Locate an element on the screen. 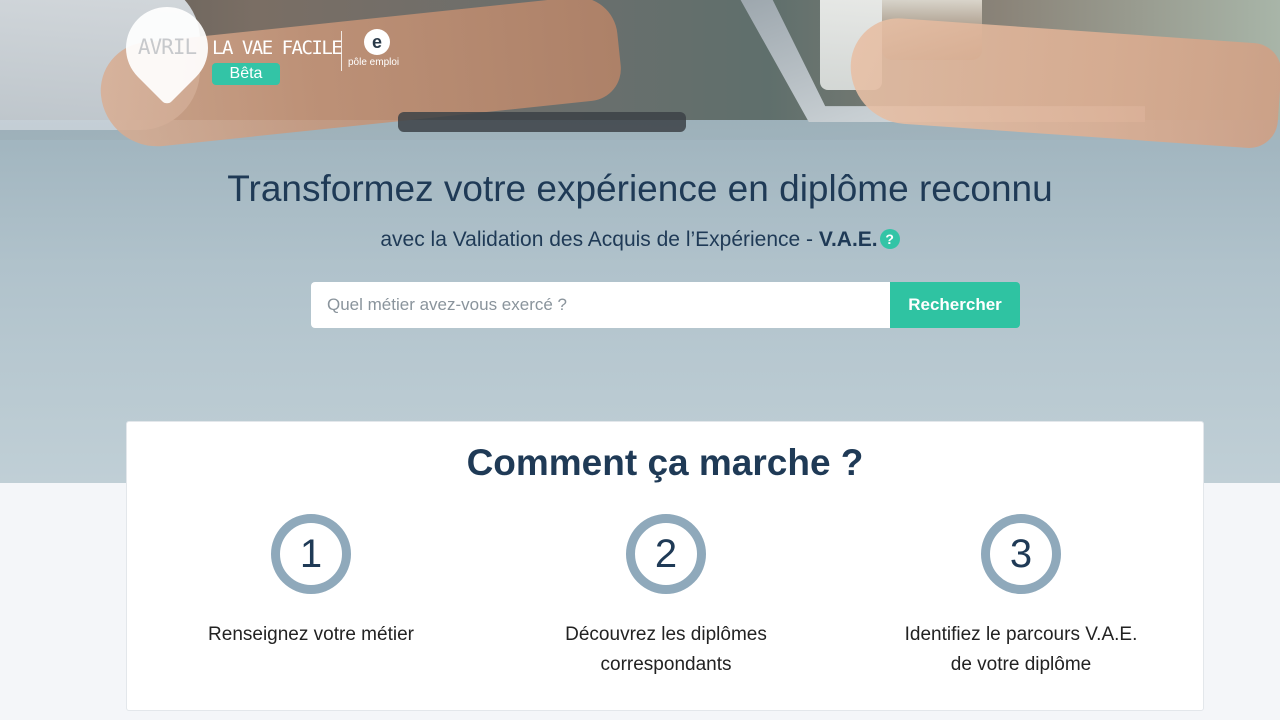 The width and height of the screenshot is (1280, 720). search-button: Rechercher is located at coordinates (955, 305).